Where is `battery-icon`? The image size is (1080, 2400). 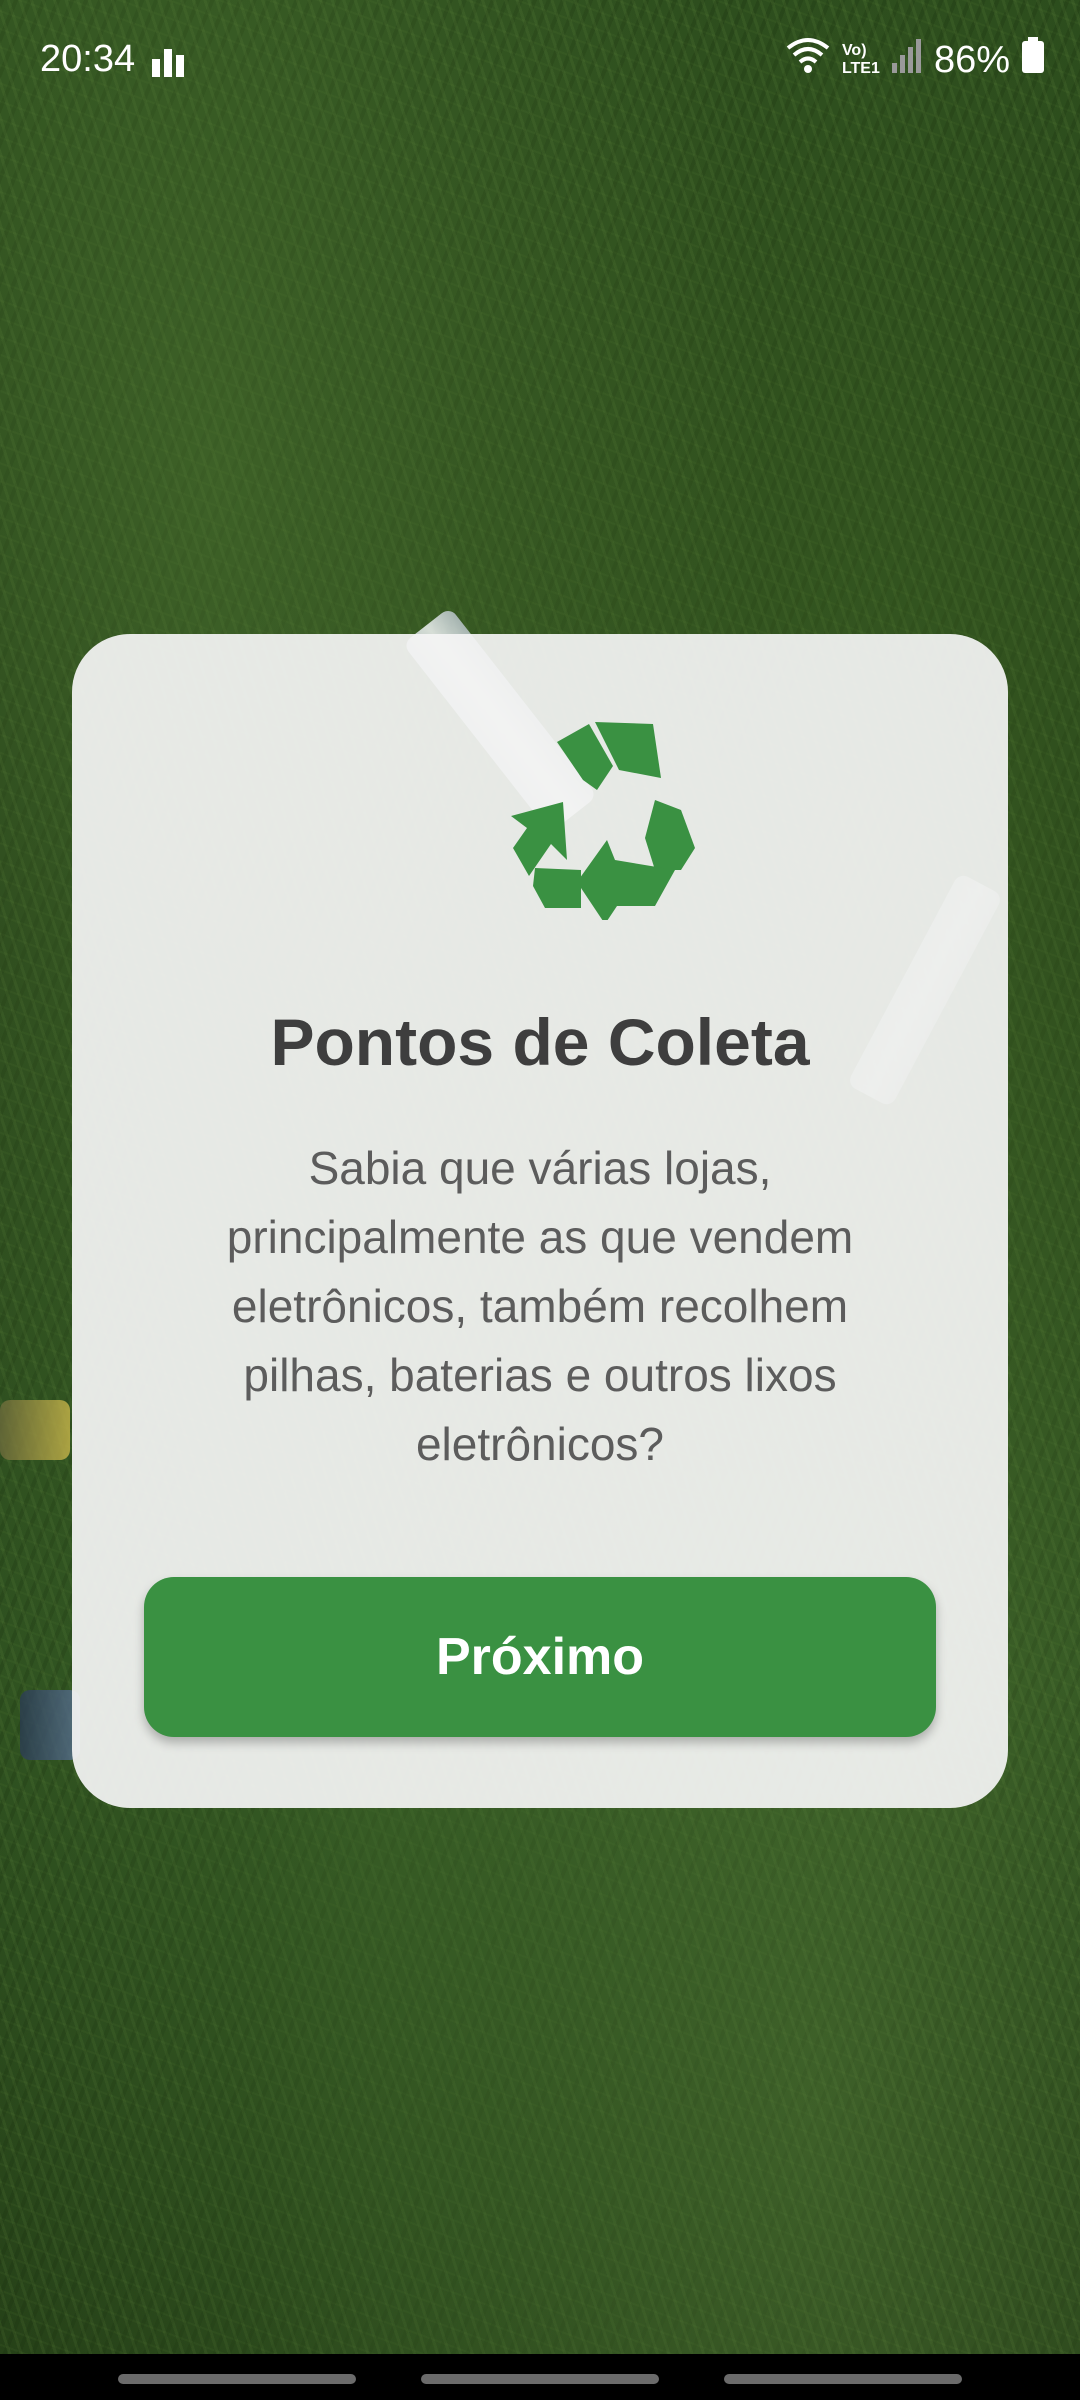
battery-icon is located at coordinates (1033, 60).